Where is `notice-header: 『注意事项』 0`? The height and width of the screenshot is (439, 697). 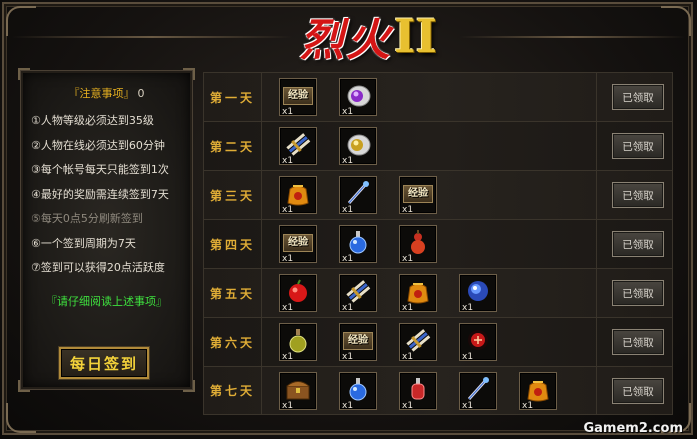
notice-header: 『注意事项』 0 is located at coordinates (106, 93).